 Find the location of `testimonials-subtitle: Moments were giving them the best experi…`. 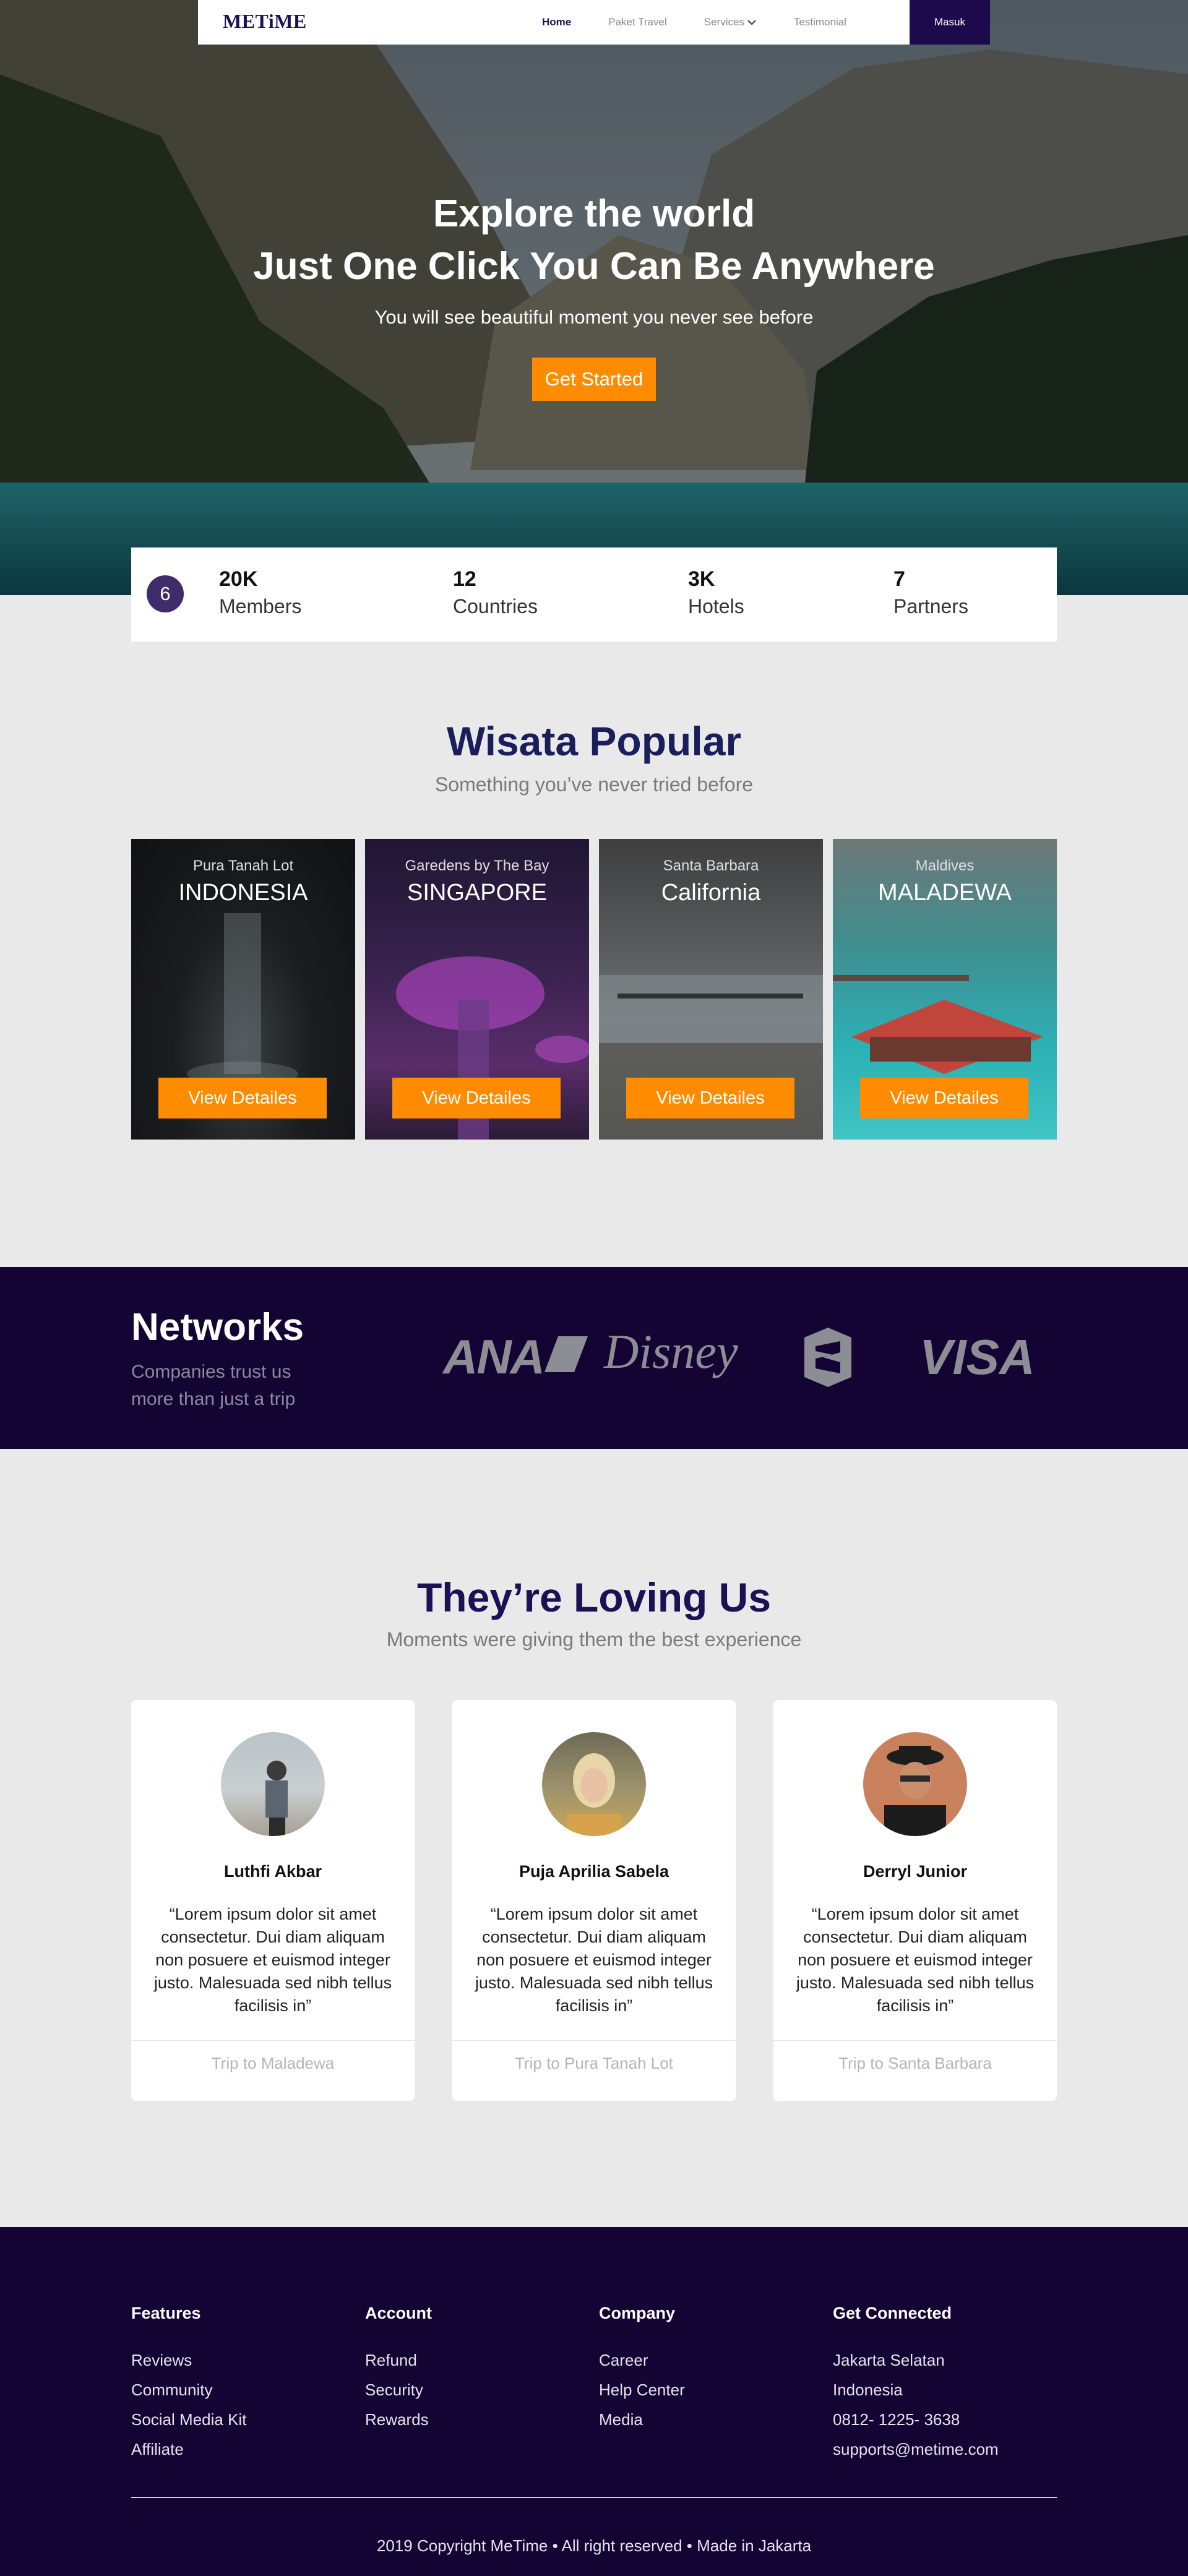

testimonials-subtitle: Moments were giving them the best experi… is located at coordinates (594, 1639).